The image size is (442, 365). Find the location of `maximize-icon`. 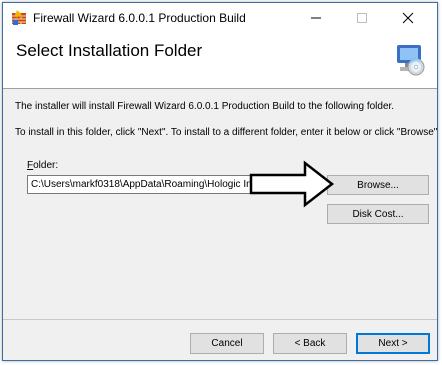

maximize-icon is located at coordinates (362, 18).